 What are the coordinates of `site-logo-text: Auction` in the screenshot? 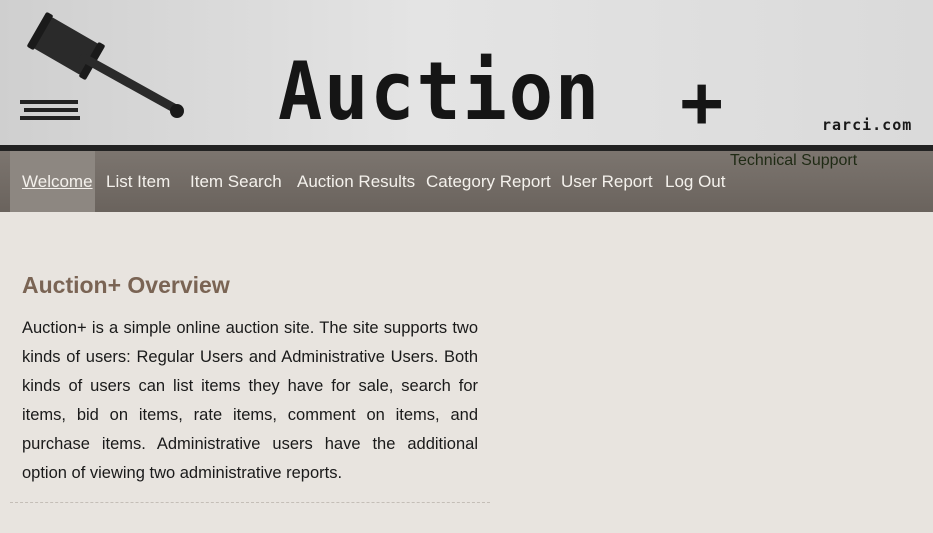 It's located at (440, 91).